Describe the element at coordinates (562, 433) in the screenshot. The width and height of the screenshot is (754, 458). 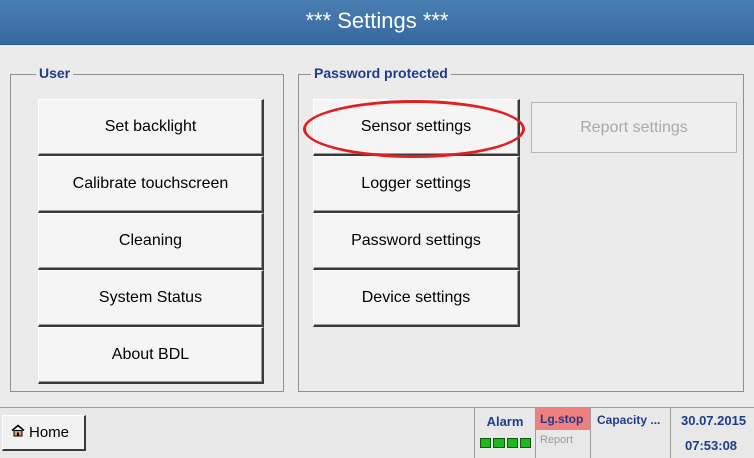
I see `logger-status-cell: Lg.stop Report` at that location.